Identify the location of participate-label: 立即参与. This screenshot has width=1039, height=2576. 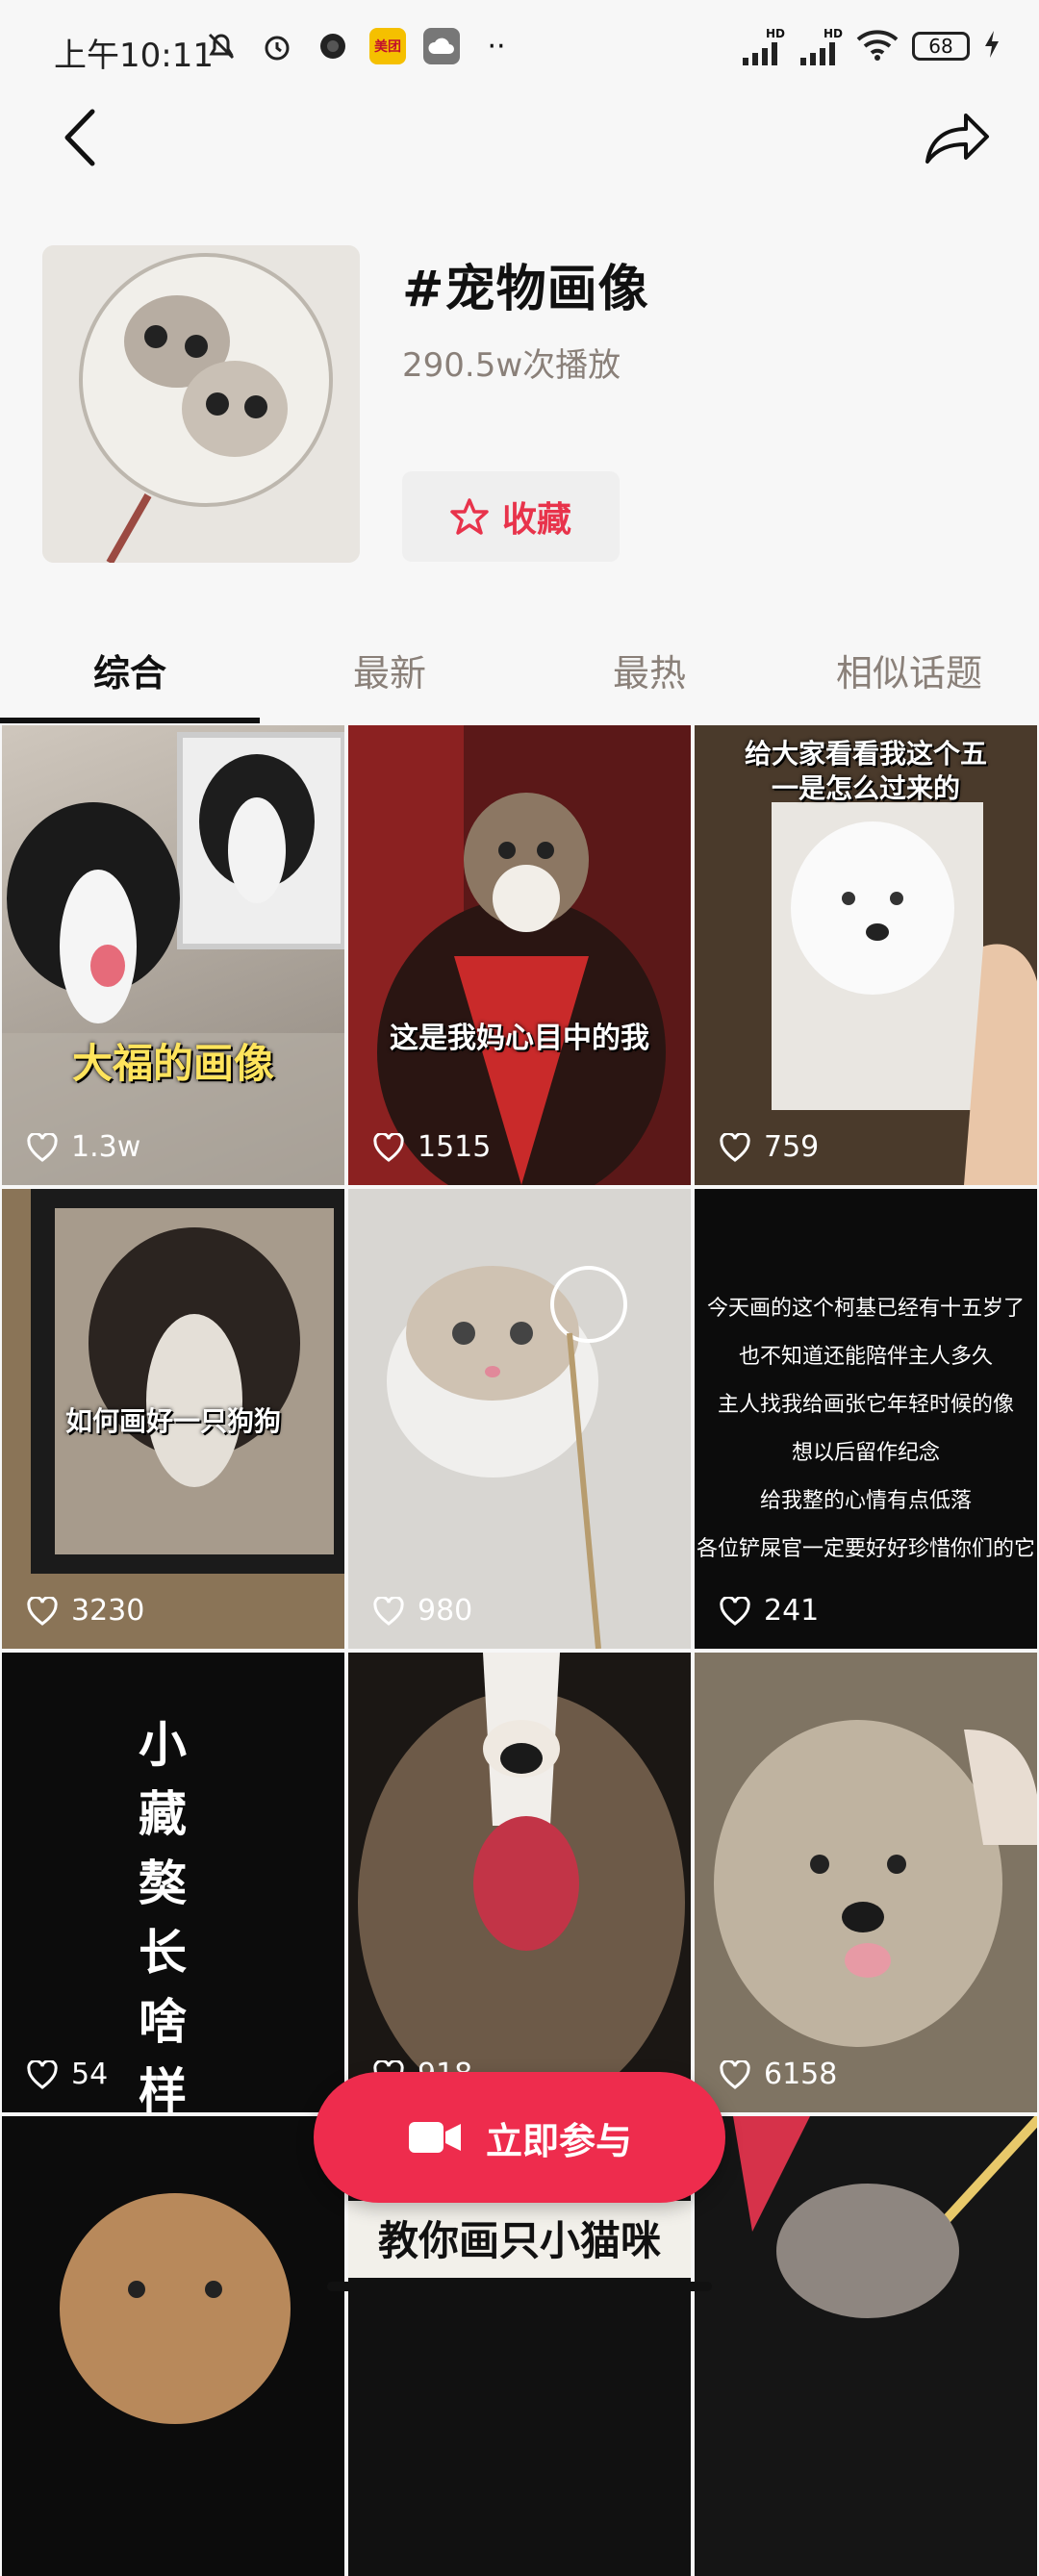
(558, 2141).